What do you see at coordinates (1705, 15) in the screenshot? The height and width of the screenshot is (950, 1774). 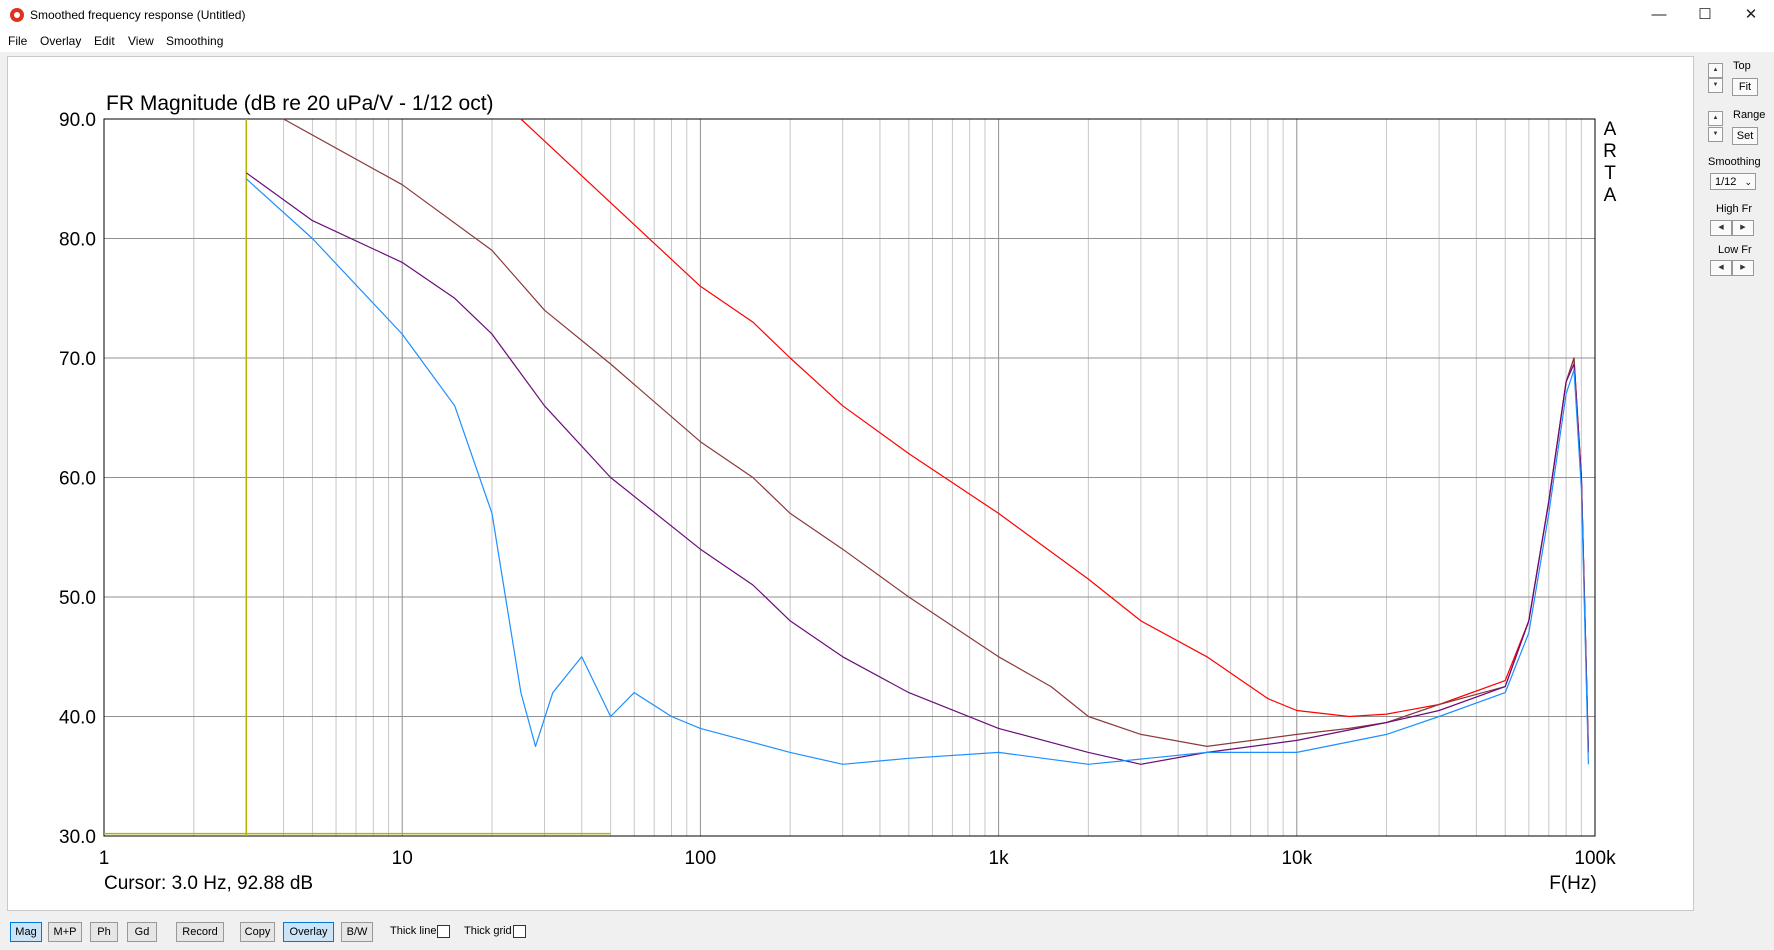 I see `maximize-button: ☐` at bounding box center [1705, 15].